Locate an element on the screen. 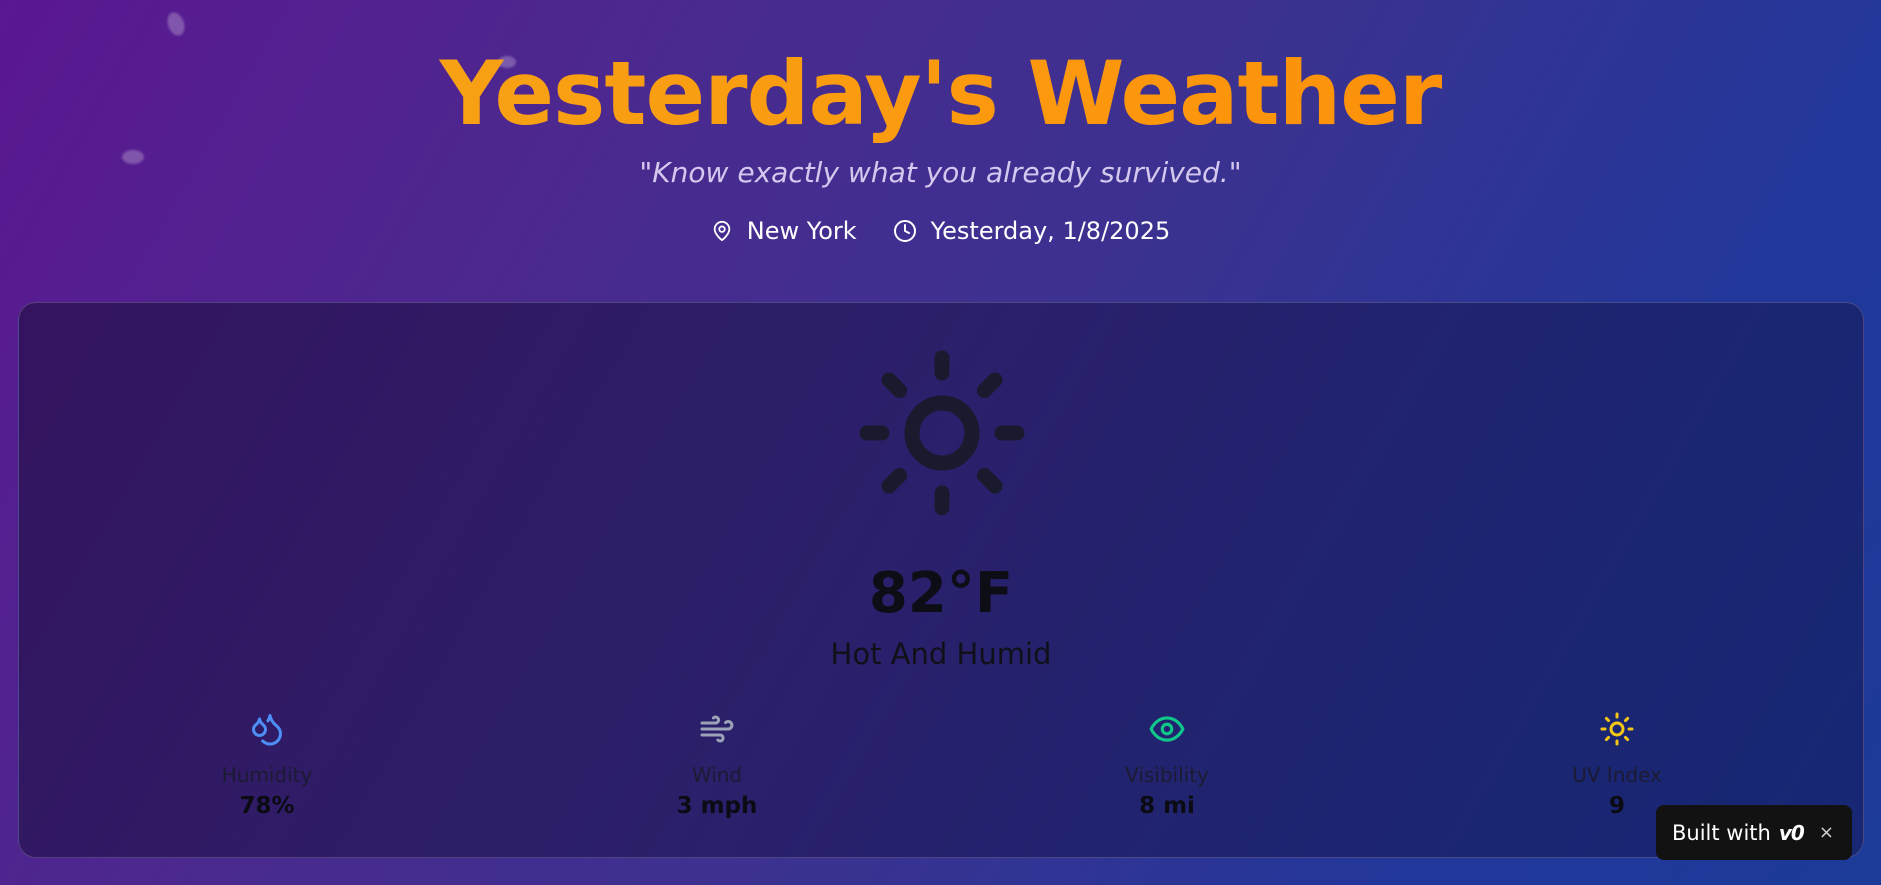  droplets-icon is located at coordinates (267, 729).